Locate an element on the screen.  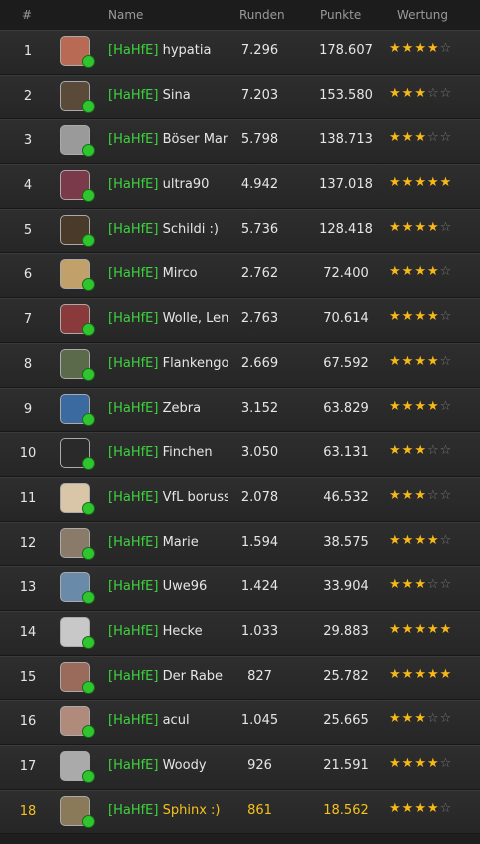
table-row: 17 [HaHfE] Woody 926 21.591 ★★★★☆ is located at coordinates (240, 767).